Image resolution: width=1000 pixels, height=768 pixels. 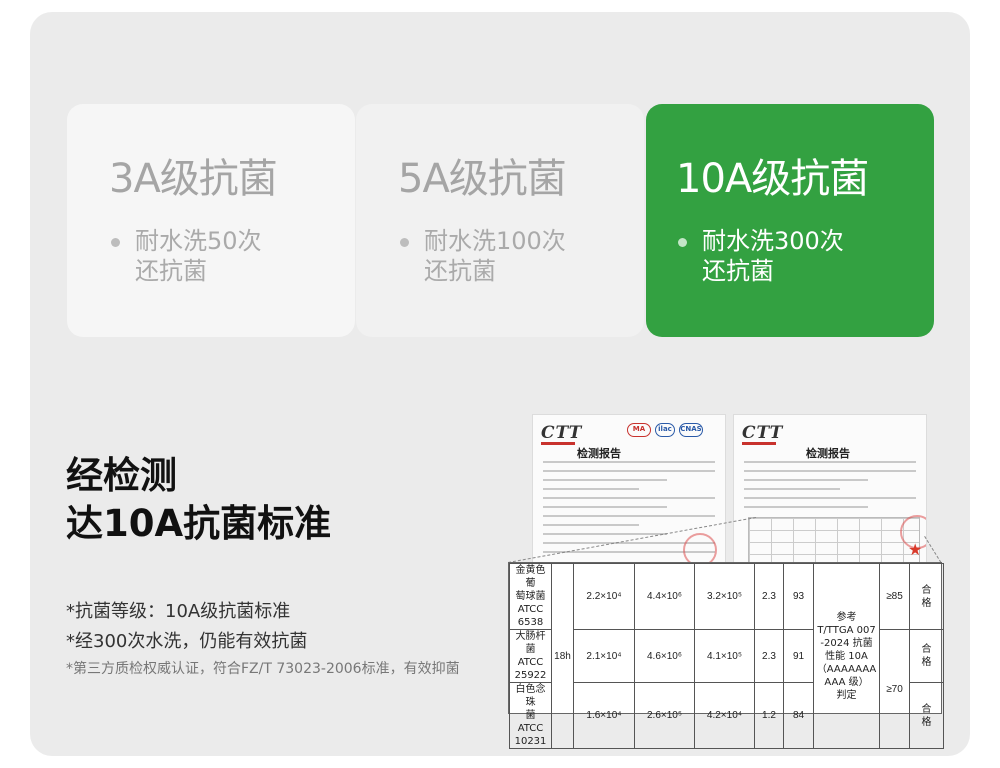 What do you see at coordinates (482, 179) in the screenshot?
I see `card-title: 5A级抗菌` at bounding box center [482, 179].